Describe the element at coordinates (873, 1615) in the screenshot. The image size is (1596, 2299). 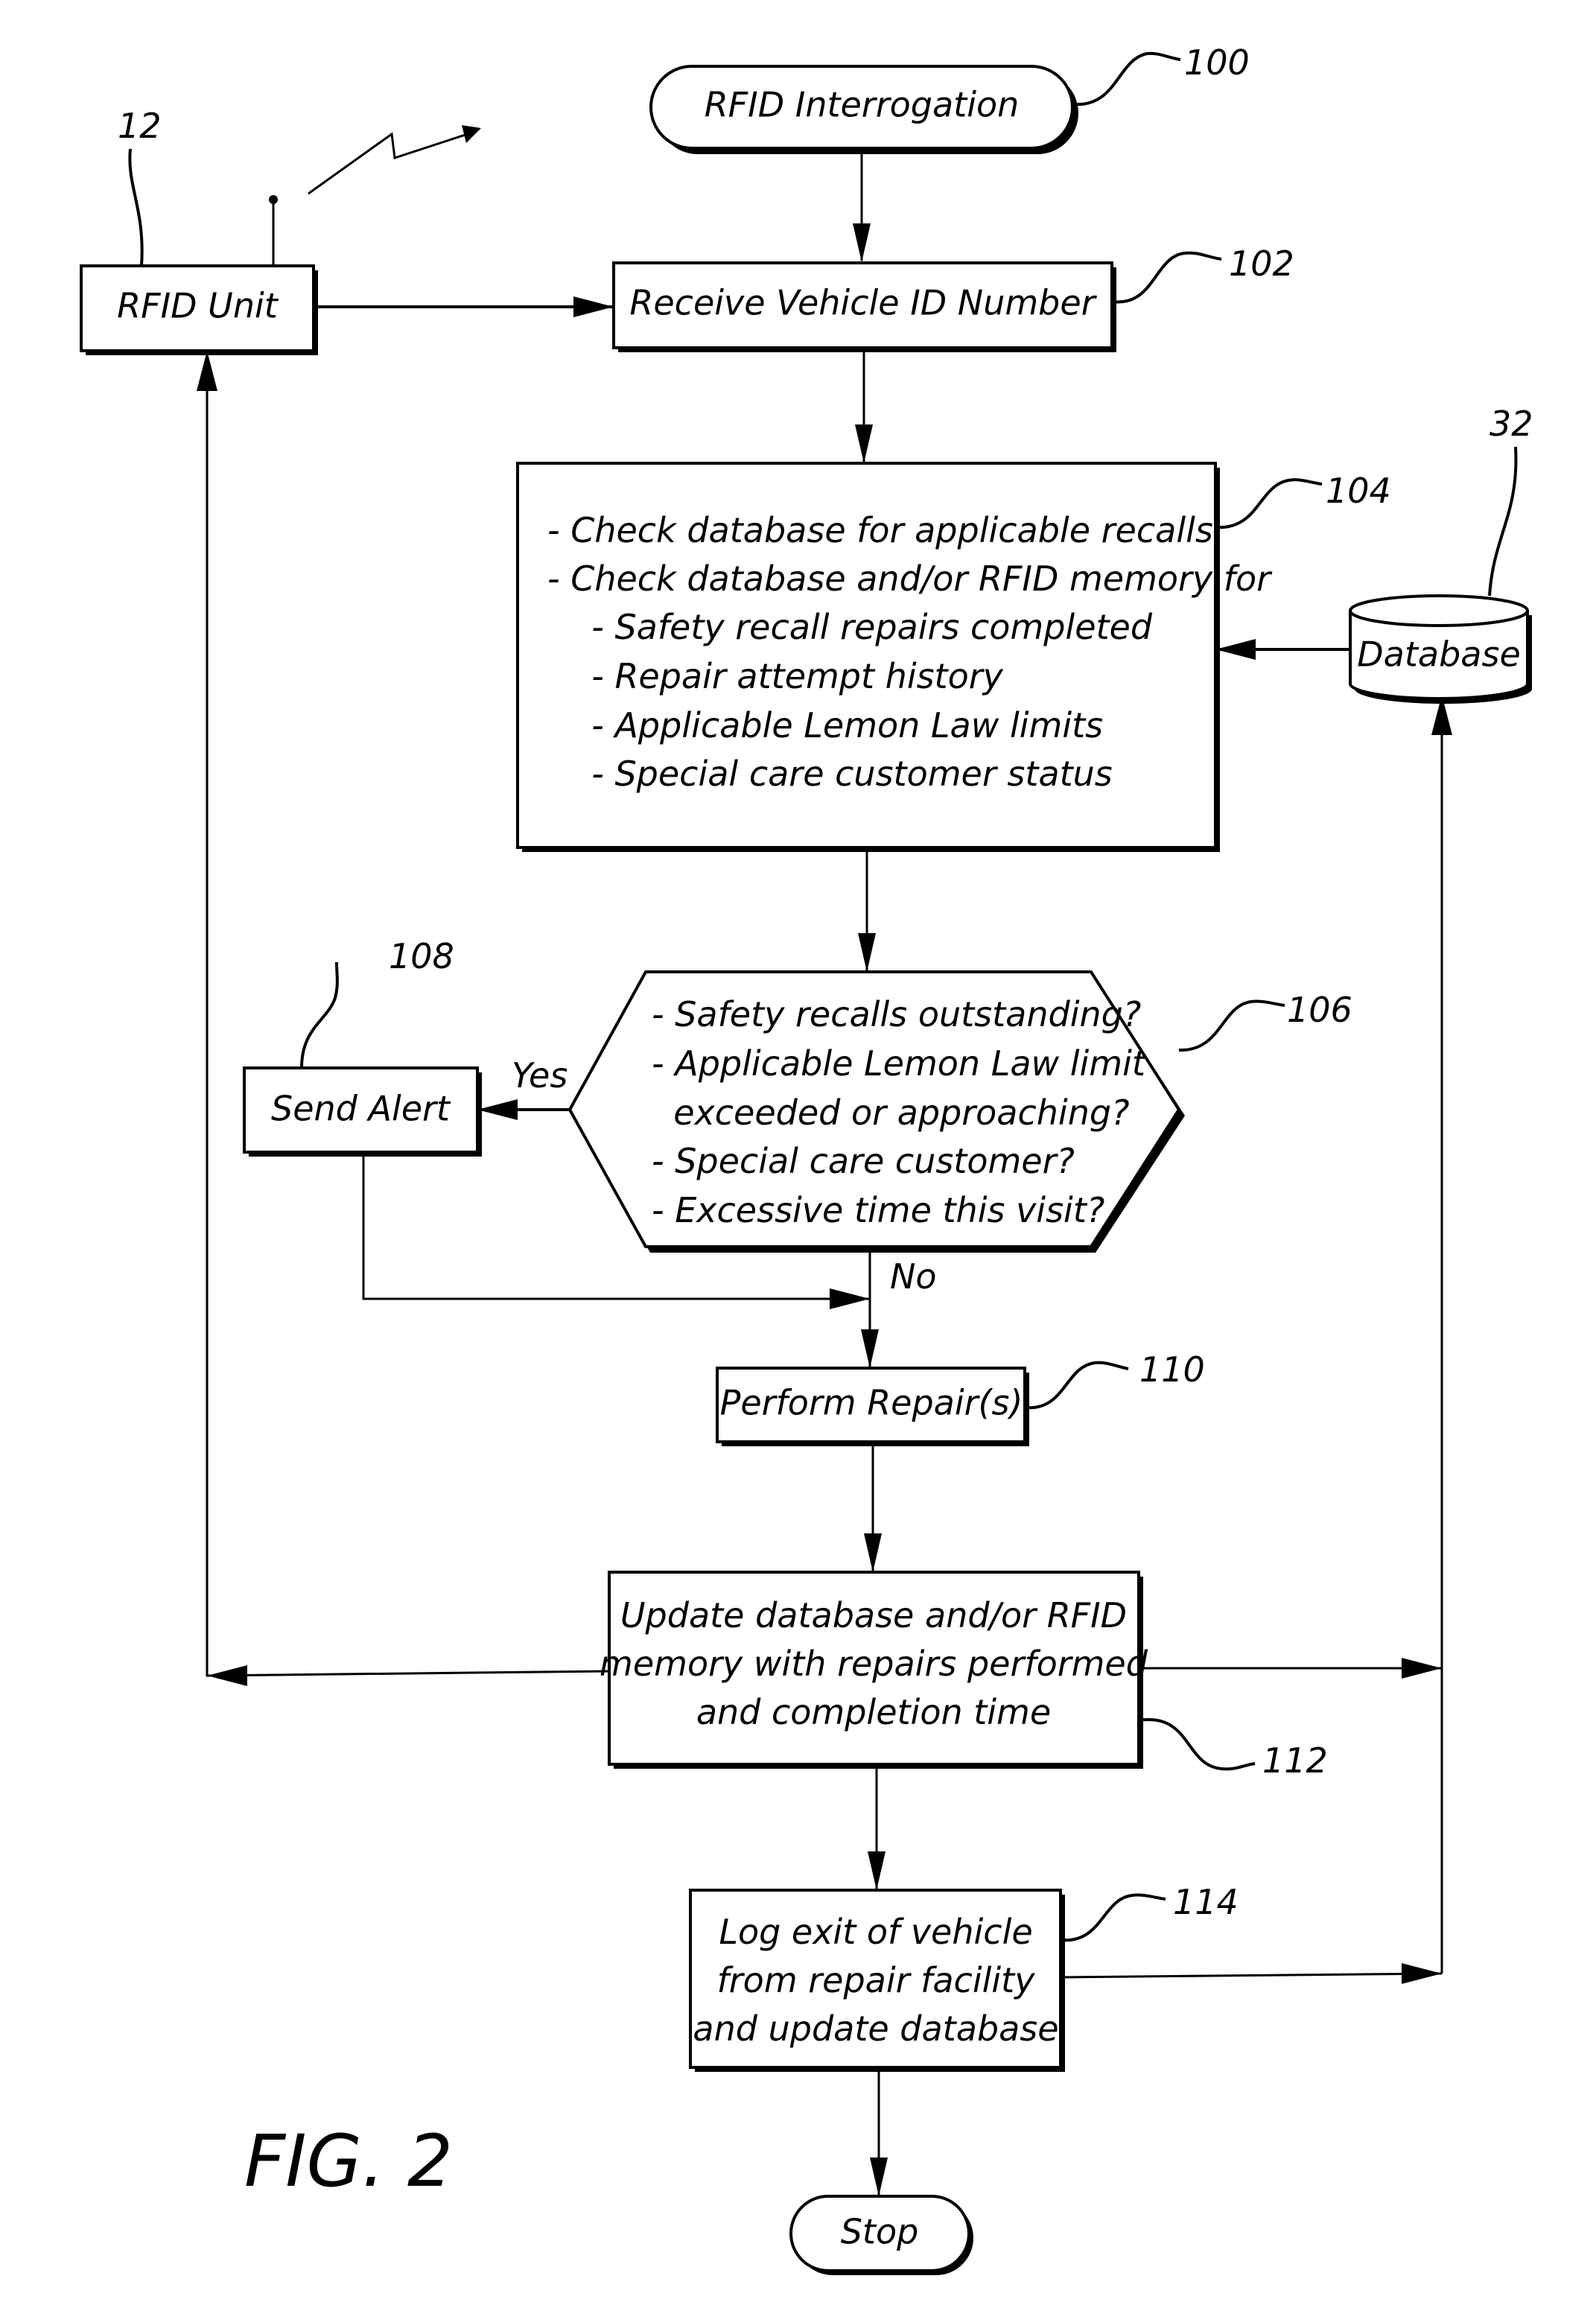
I see `update-line-1: Update database and/or RFID` at that location.